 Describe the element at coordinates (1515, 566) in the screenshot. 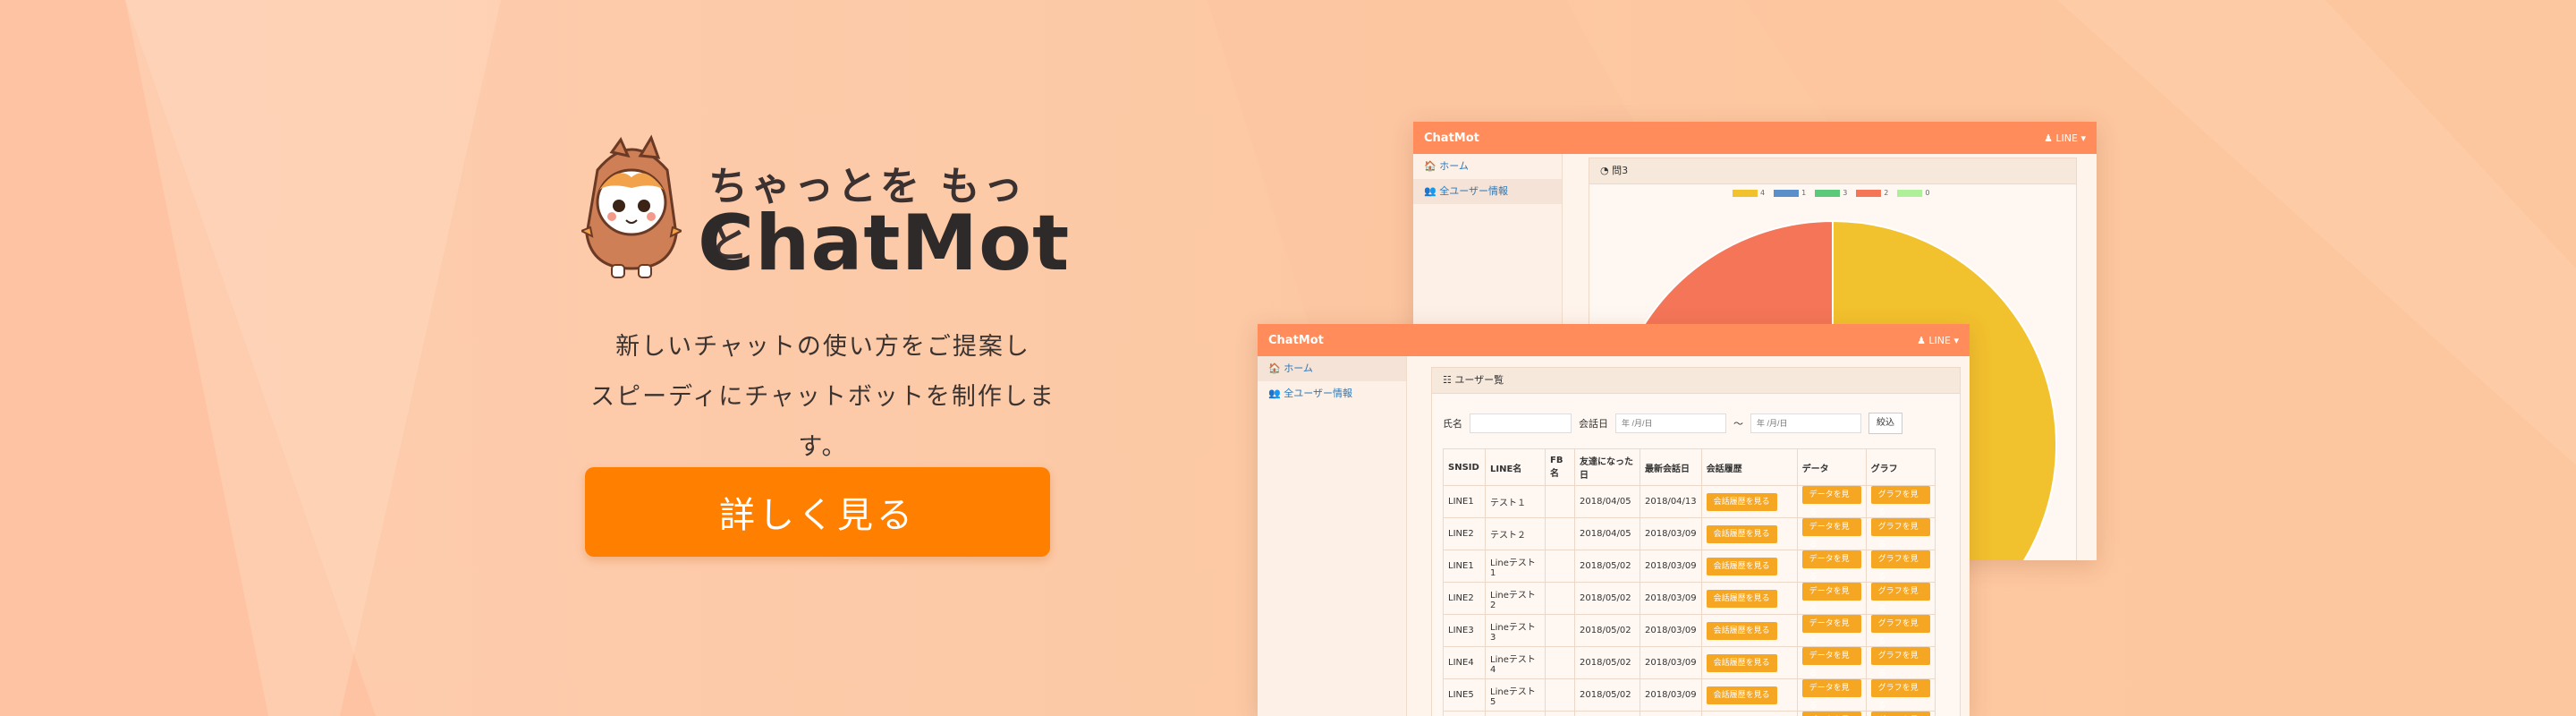

I see `table-cell: Lineテスト1` at that location.